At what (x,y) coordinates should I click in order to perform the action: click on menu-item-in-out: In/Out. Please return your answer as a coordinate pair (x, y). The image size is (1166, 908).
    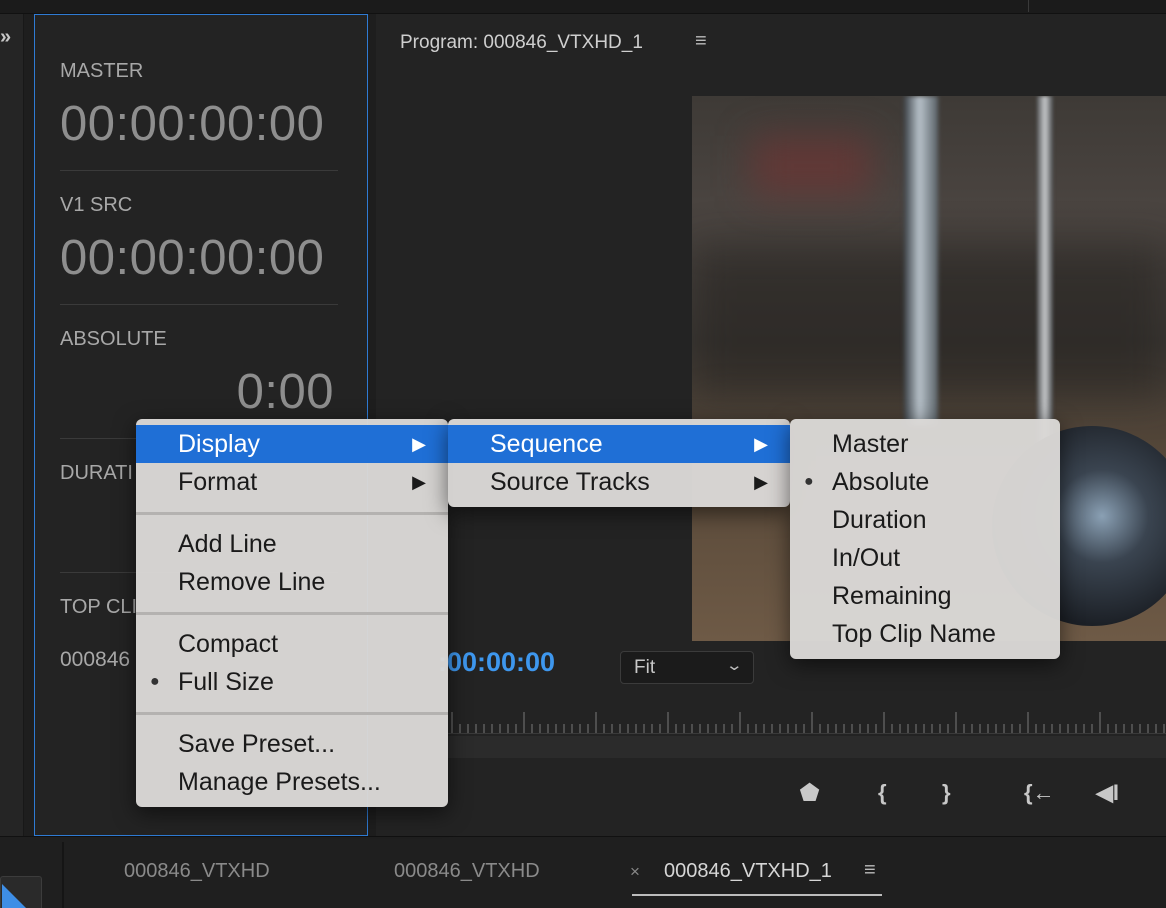
    Looking at the image, I should click on (925, 558).